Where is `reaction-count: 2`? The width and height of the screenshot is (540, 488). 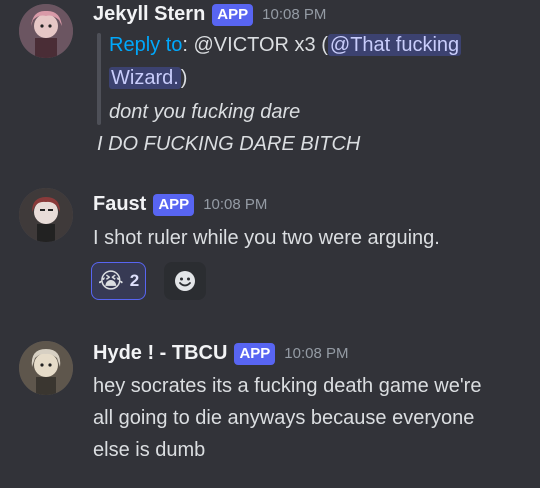
reaction-count: 2 is located at coordinates (134, 280).